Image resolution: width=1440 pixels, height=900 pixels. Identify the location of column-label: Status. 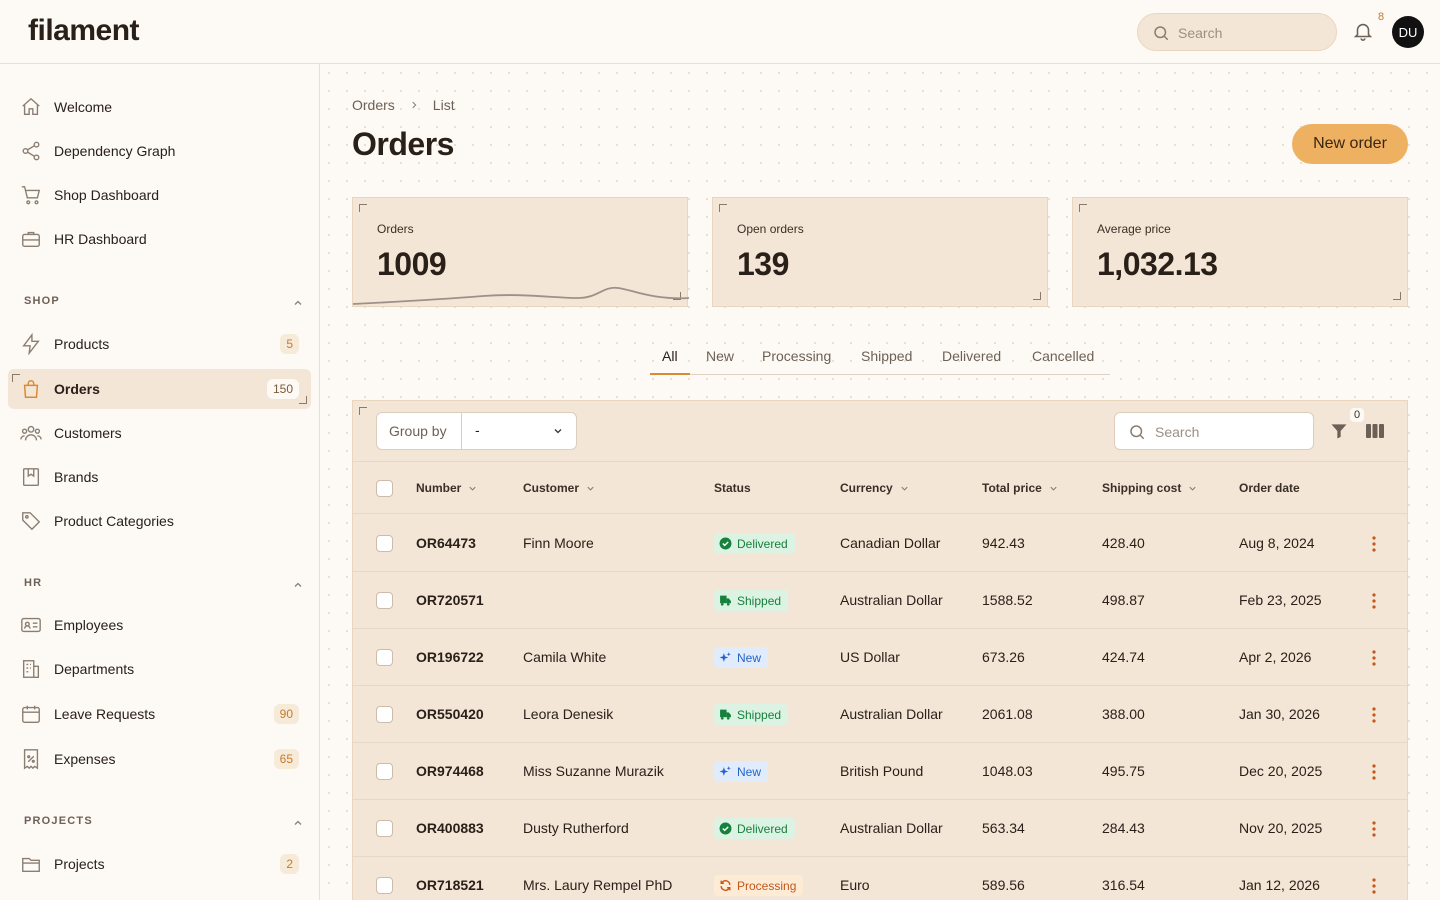
(732, 488).